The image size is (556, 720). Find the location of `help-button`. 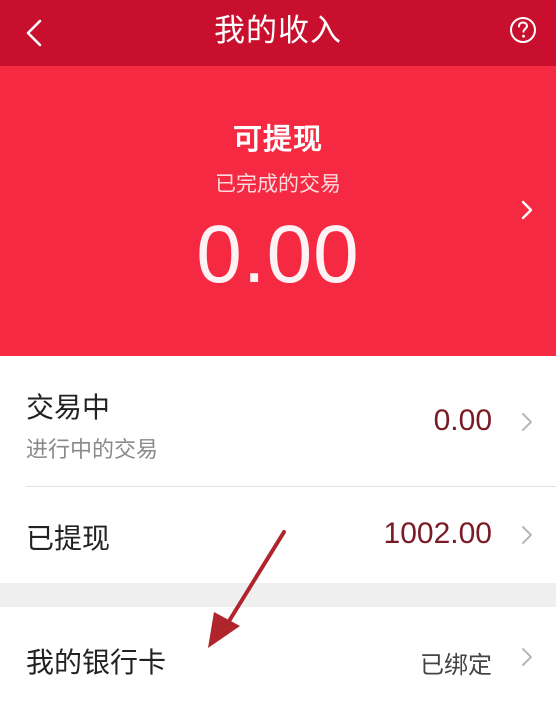

help-button is located at coordinates (523, 30).